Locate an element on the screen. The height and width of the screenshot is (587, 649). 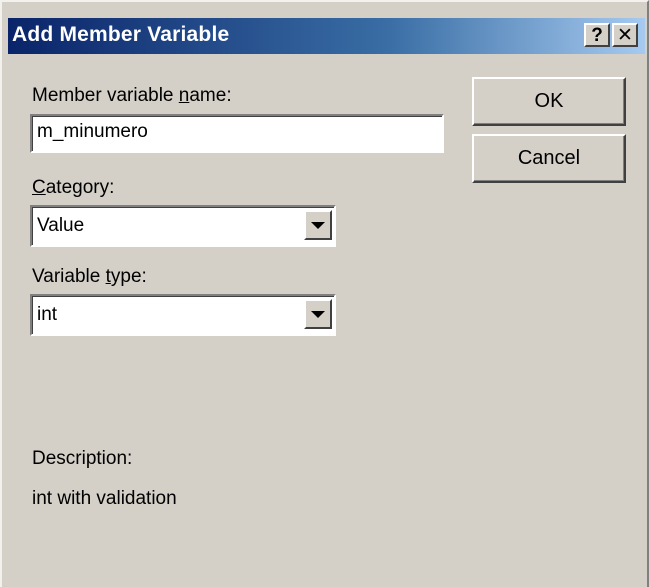
label-text: ype: is located at coordinates (128, 276).